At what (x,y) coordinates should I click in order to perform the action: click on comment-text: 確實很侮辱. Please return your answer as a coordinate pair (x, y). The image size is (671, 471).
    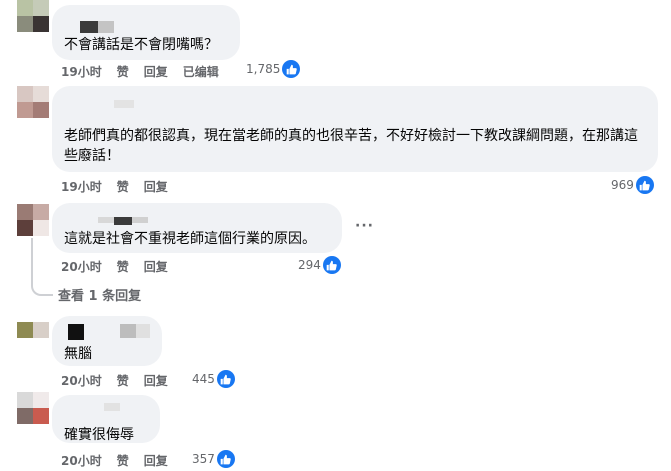
    Looking at the image, I should click on (99, 435).